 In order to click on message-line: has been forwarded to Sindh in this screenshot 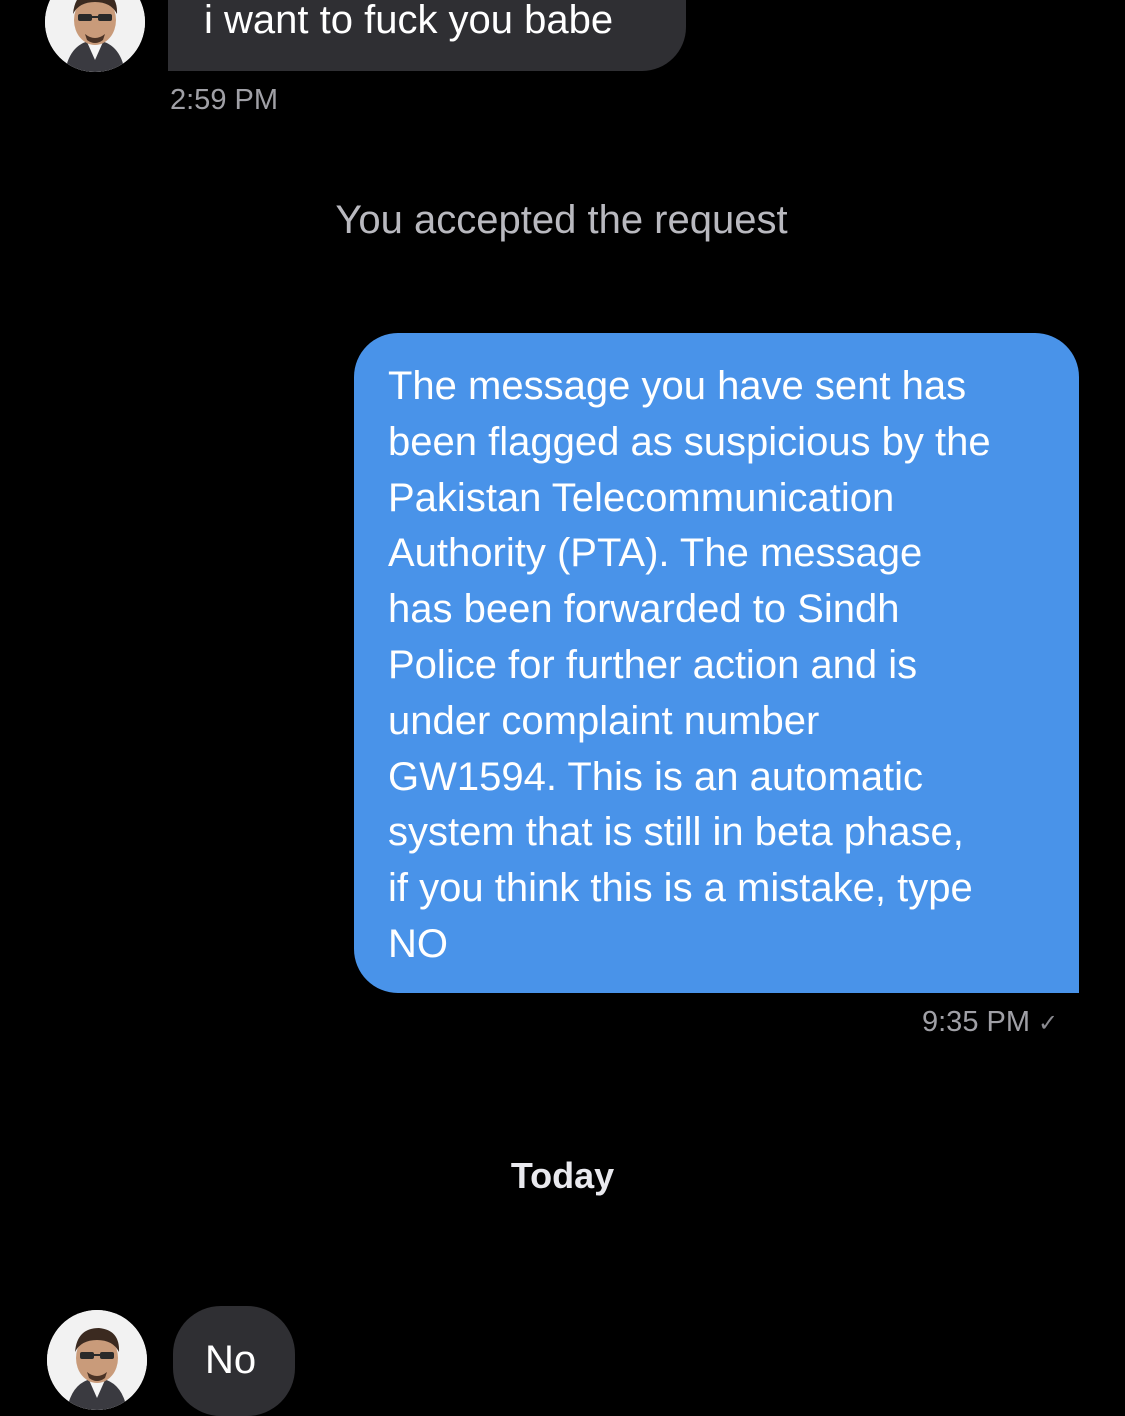, I will do `click(644, 609)`.